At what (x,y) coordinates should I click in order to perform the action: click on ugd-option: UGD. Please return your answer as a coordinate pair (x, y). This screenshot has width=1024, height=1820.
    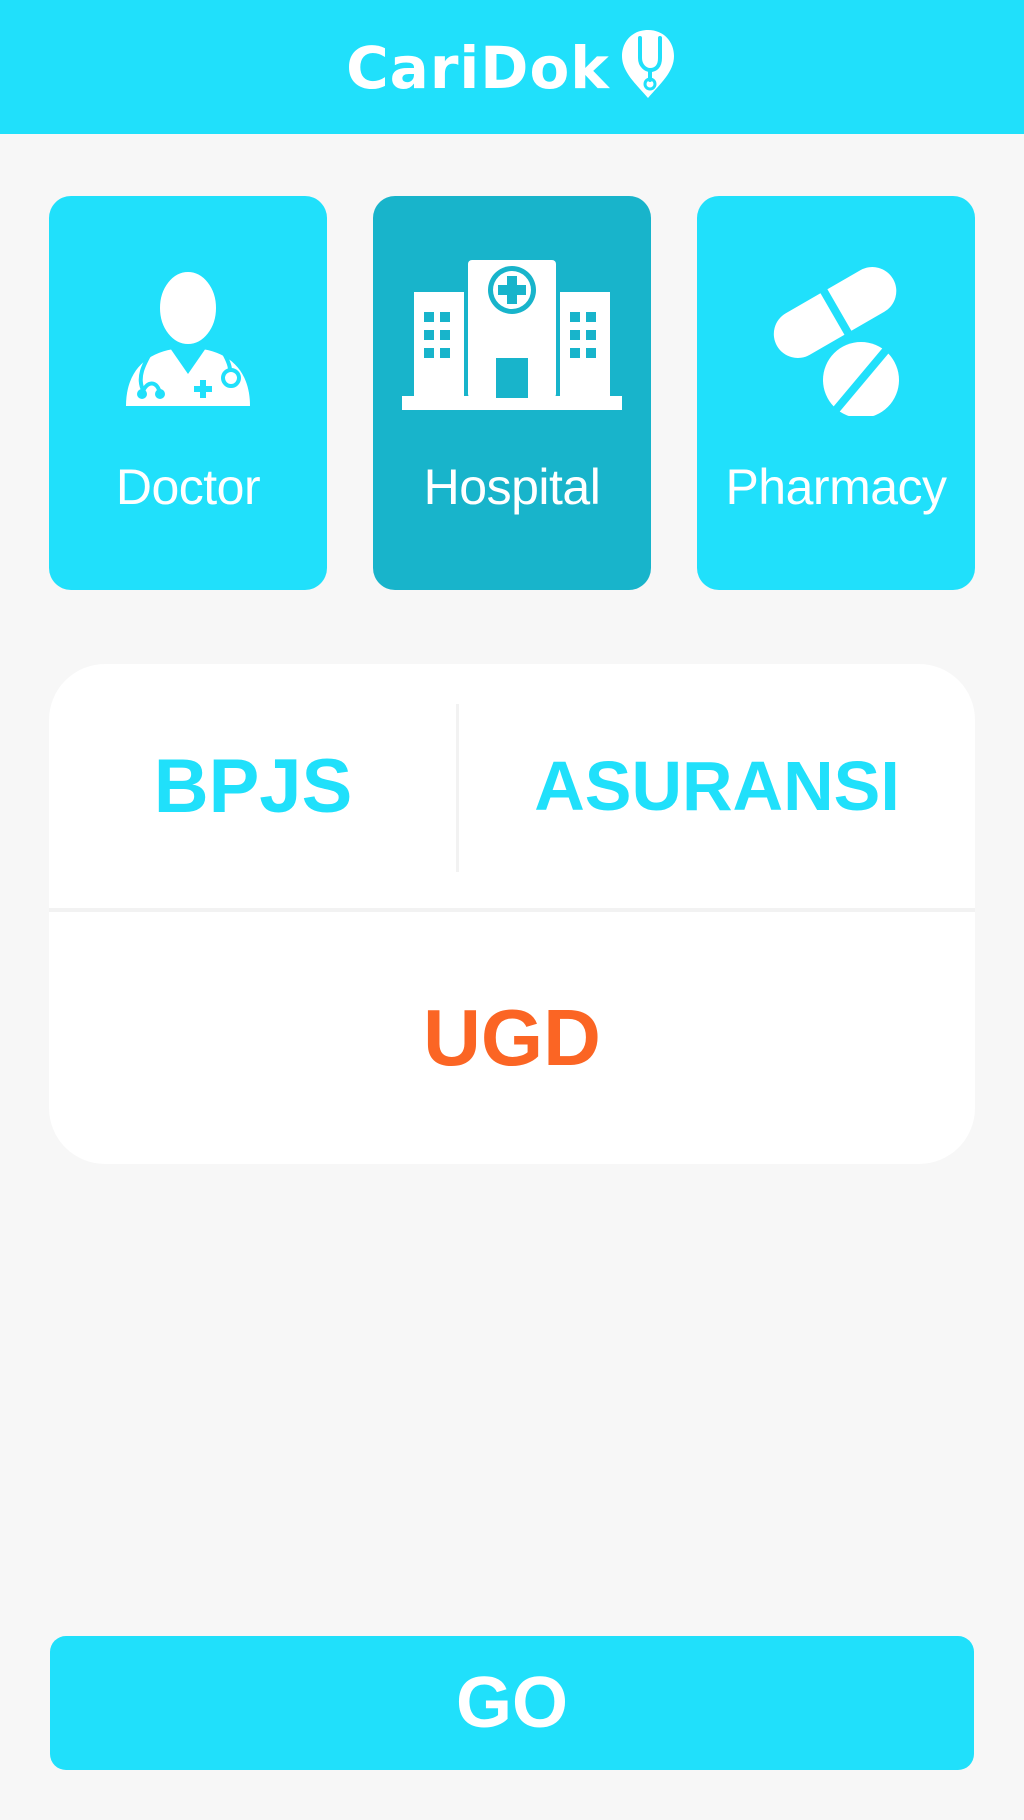
    Looking at the image, I should click on (512, 1038).